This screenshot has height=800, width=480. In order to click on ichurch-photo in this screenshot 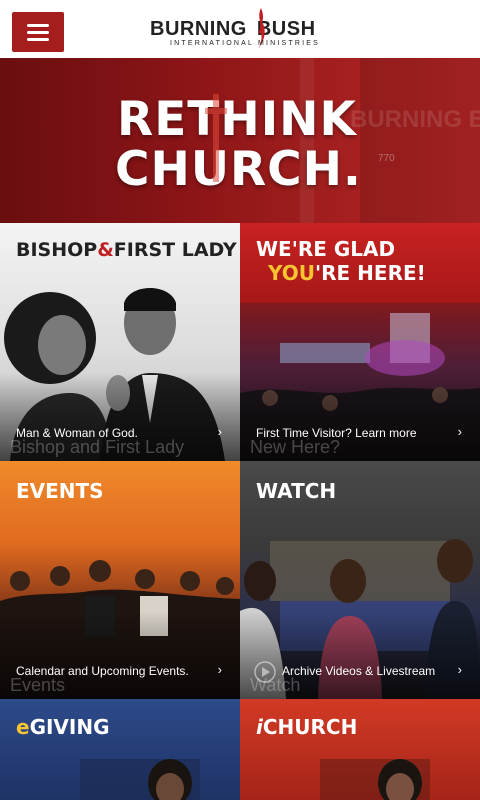, I will do `click(375, 779)`.